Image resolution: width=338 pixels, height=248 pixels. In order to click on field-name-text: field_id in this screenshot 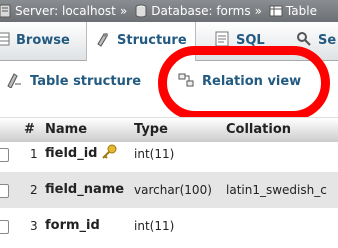, I will do `click(71, 153)`.